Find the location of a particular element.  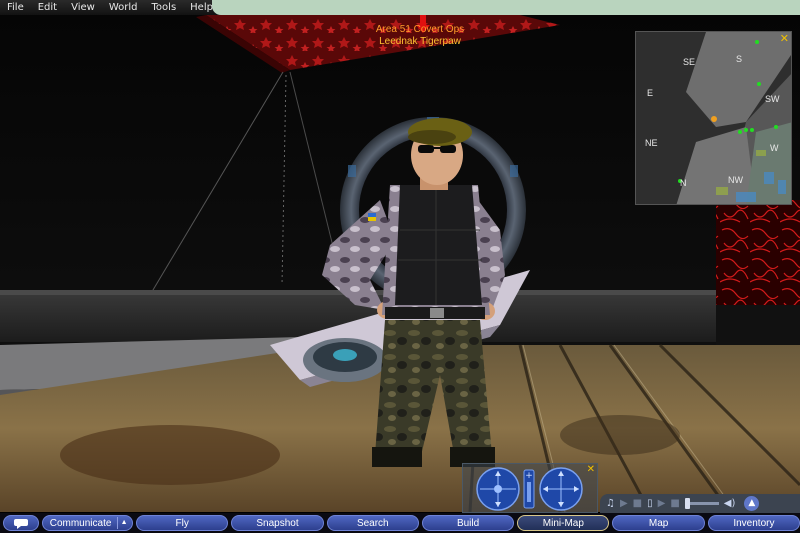

pan-joystick-icon is located at coordinates (561, 489).